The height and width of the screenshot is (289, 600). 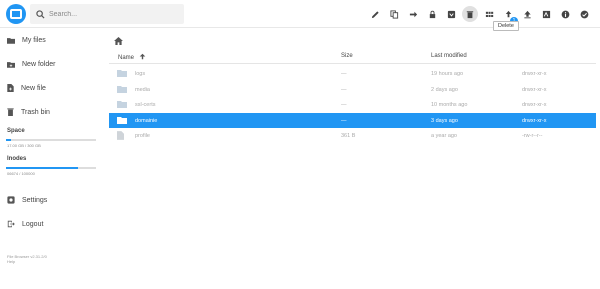 I want to click on sidebar-item-logout: Logout, so click(x=52, y=224).